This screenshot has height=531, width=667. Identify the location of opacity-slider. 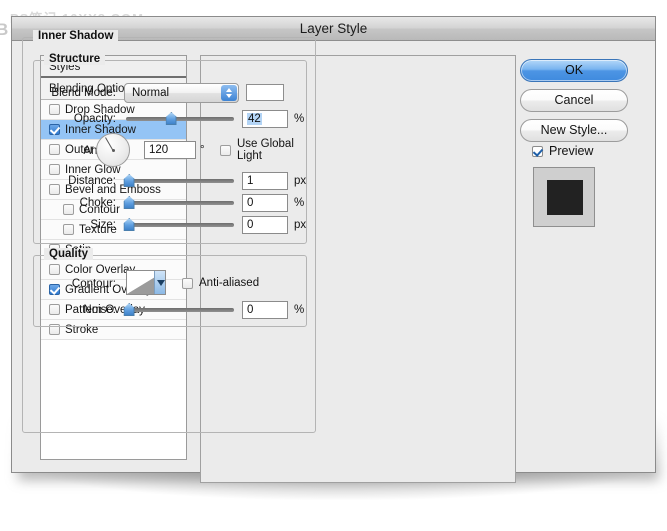
(180, 119).